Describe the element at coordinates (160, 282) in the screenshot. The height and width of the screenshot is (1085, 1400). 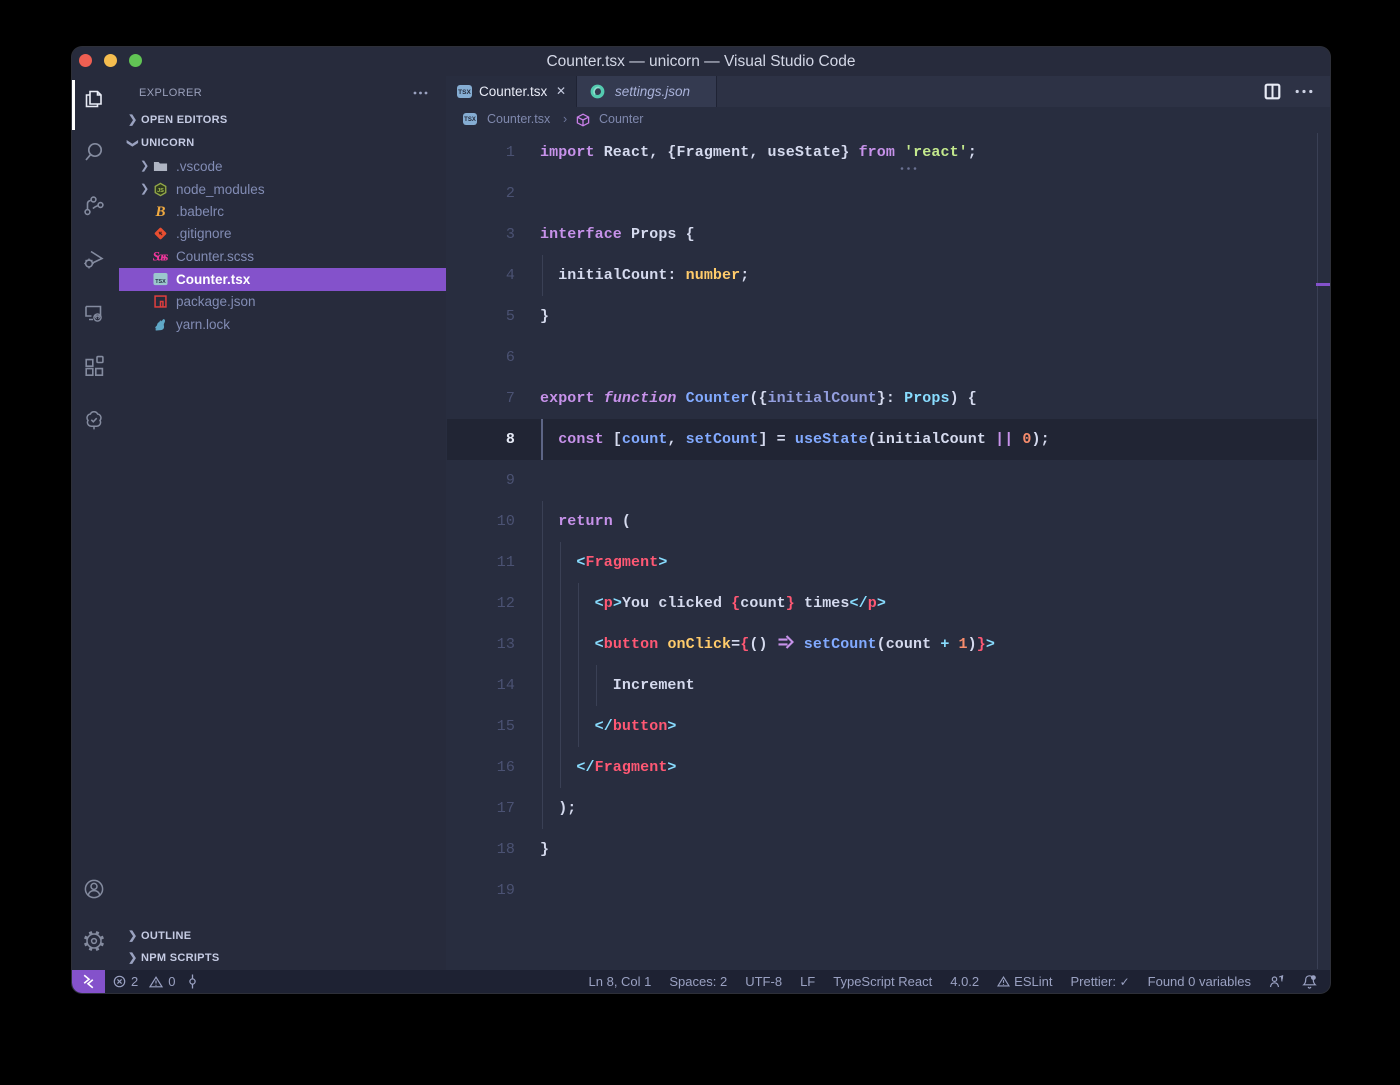
I see `svg-text: TSX` at that location.